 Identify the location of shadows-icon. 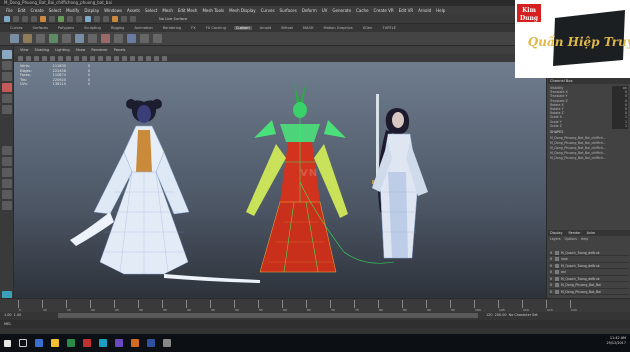
(124, 58).